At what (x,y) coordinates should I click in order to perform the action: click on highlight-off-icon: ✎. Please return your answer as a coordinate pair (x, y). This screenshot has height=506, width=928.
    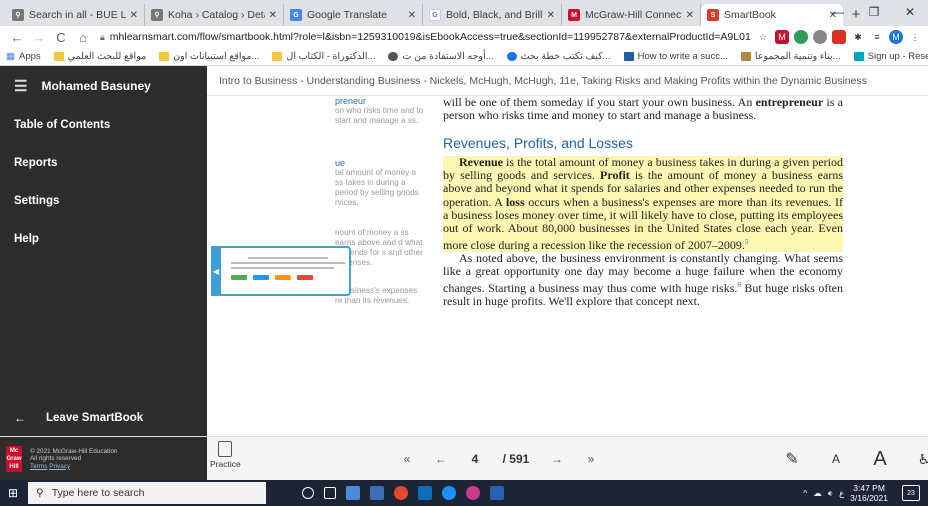
    Looking at the image, I should click on (792, 459).